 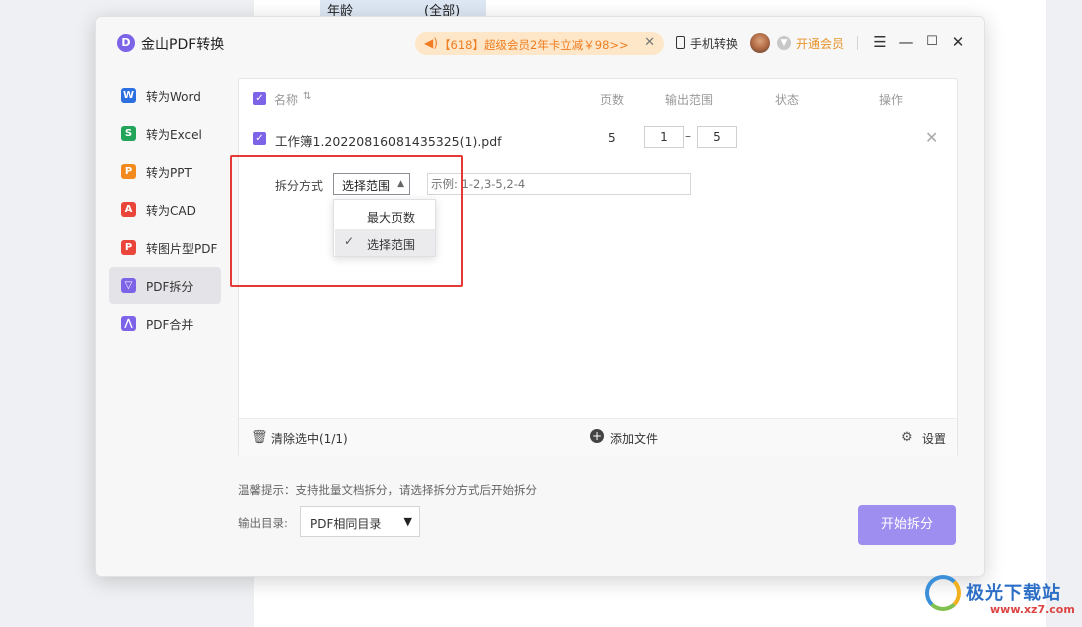 What do you see at coordinates (128, 133) in the screenshot?
I see `excel-icon: S` at bounding box center [128, 133].